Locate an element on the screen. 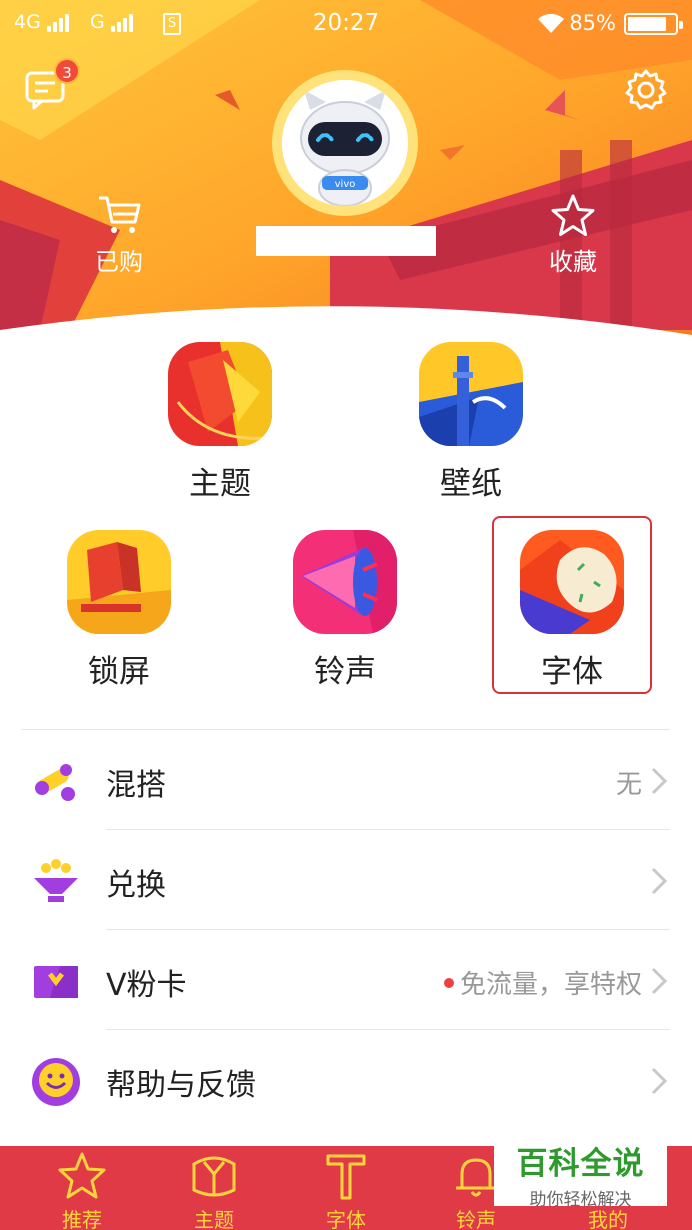 The image size is (692, 1230). mix-icon is located at coordinates (55, 782).